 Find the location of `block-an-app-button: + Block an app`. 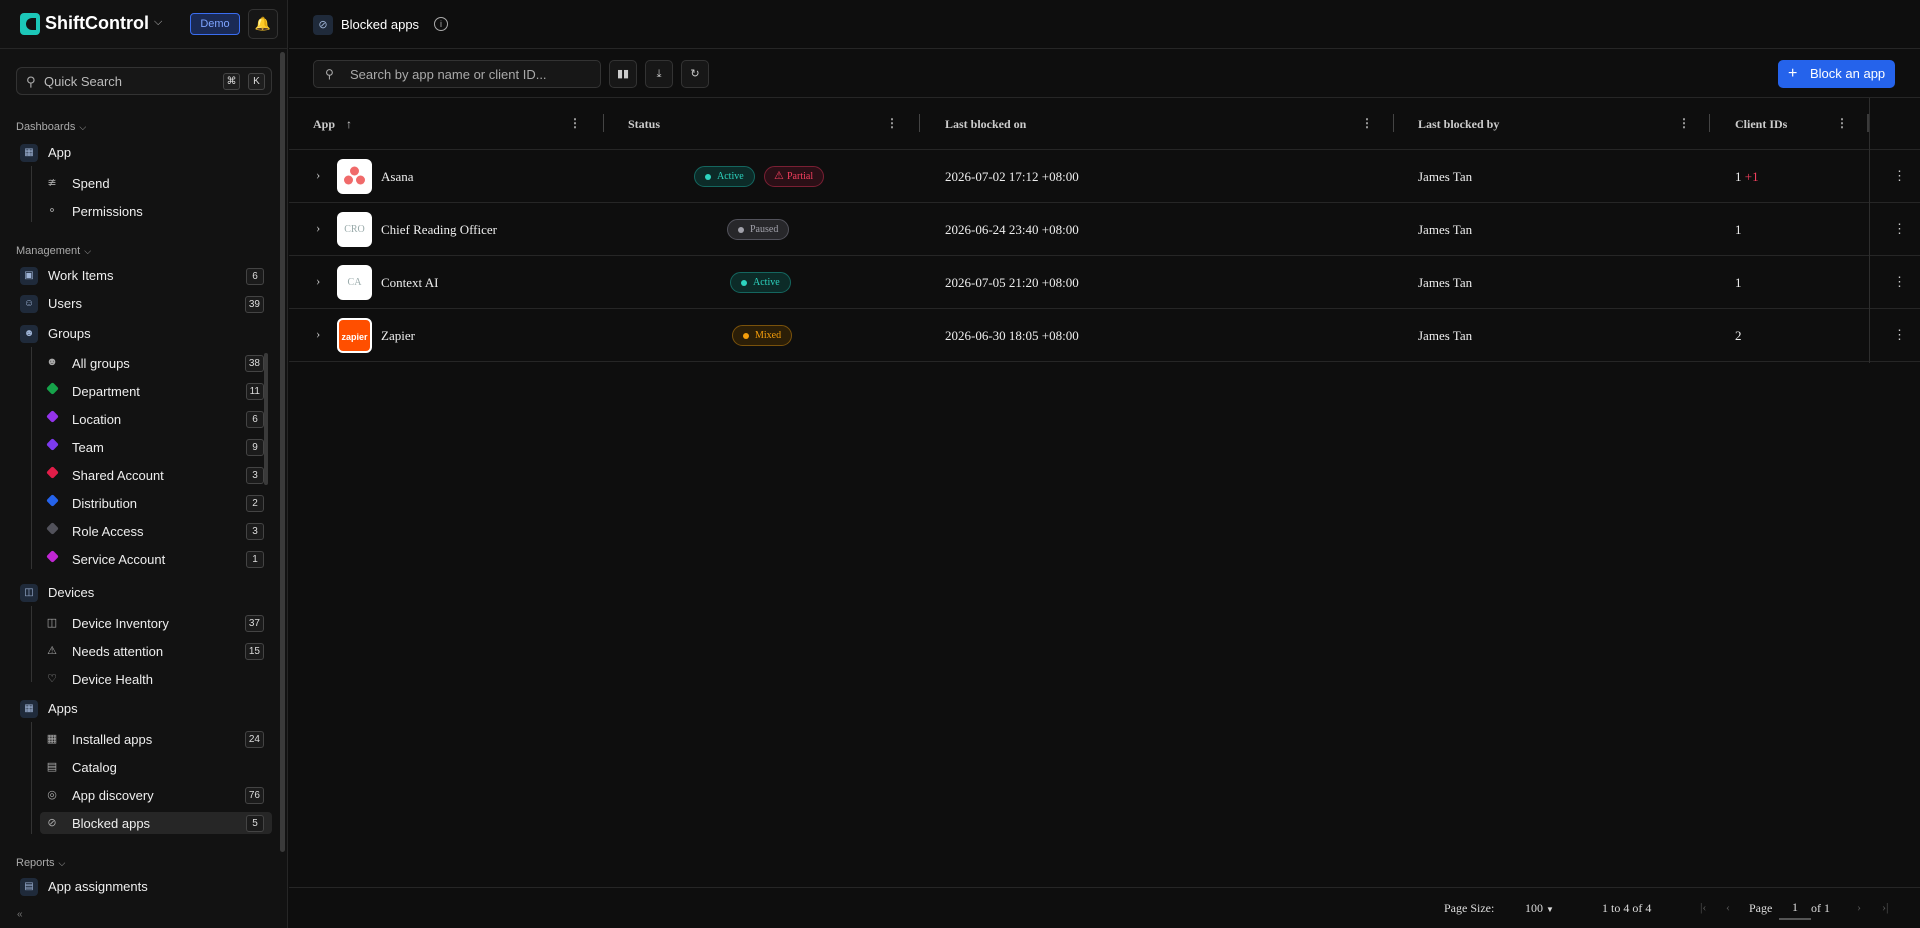

block-an-app-button: + Block an app is located at coordinates (1836, 74).